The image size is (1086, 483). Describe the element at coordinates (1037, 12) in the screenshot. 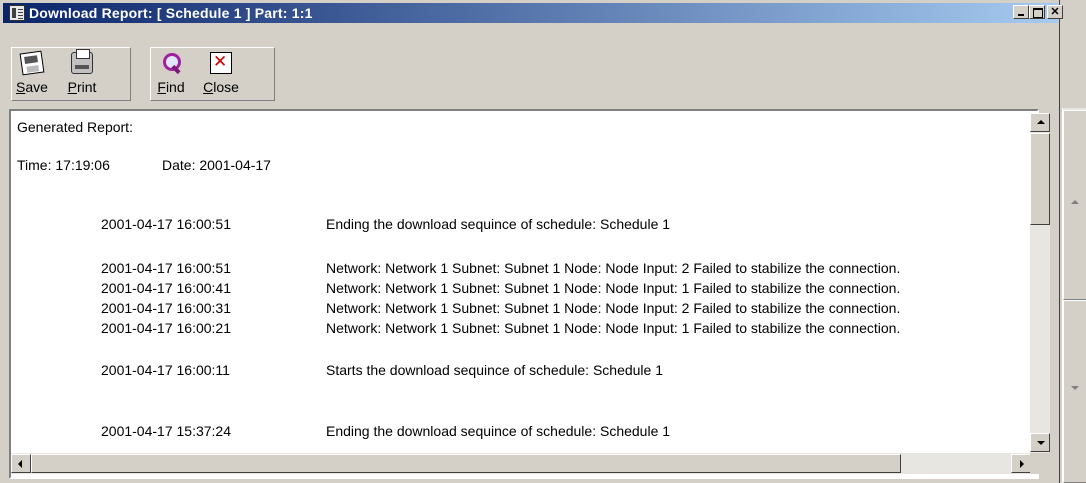

I see `maximize-button` at that location.